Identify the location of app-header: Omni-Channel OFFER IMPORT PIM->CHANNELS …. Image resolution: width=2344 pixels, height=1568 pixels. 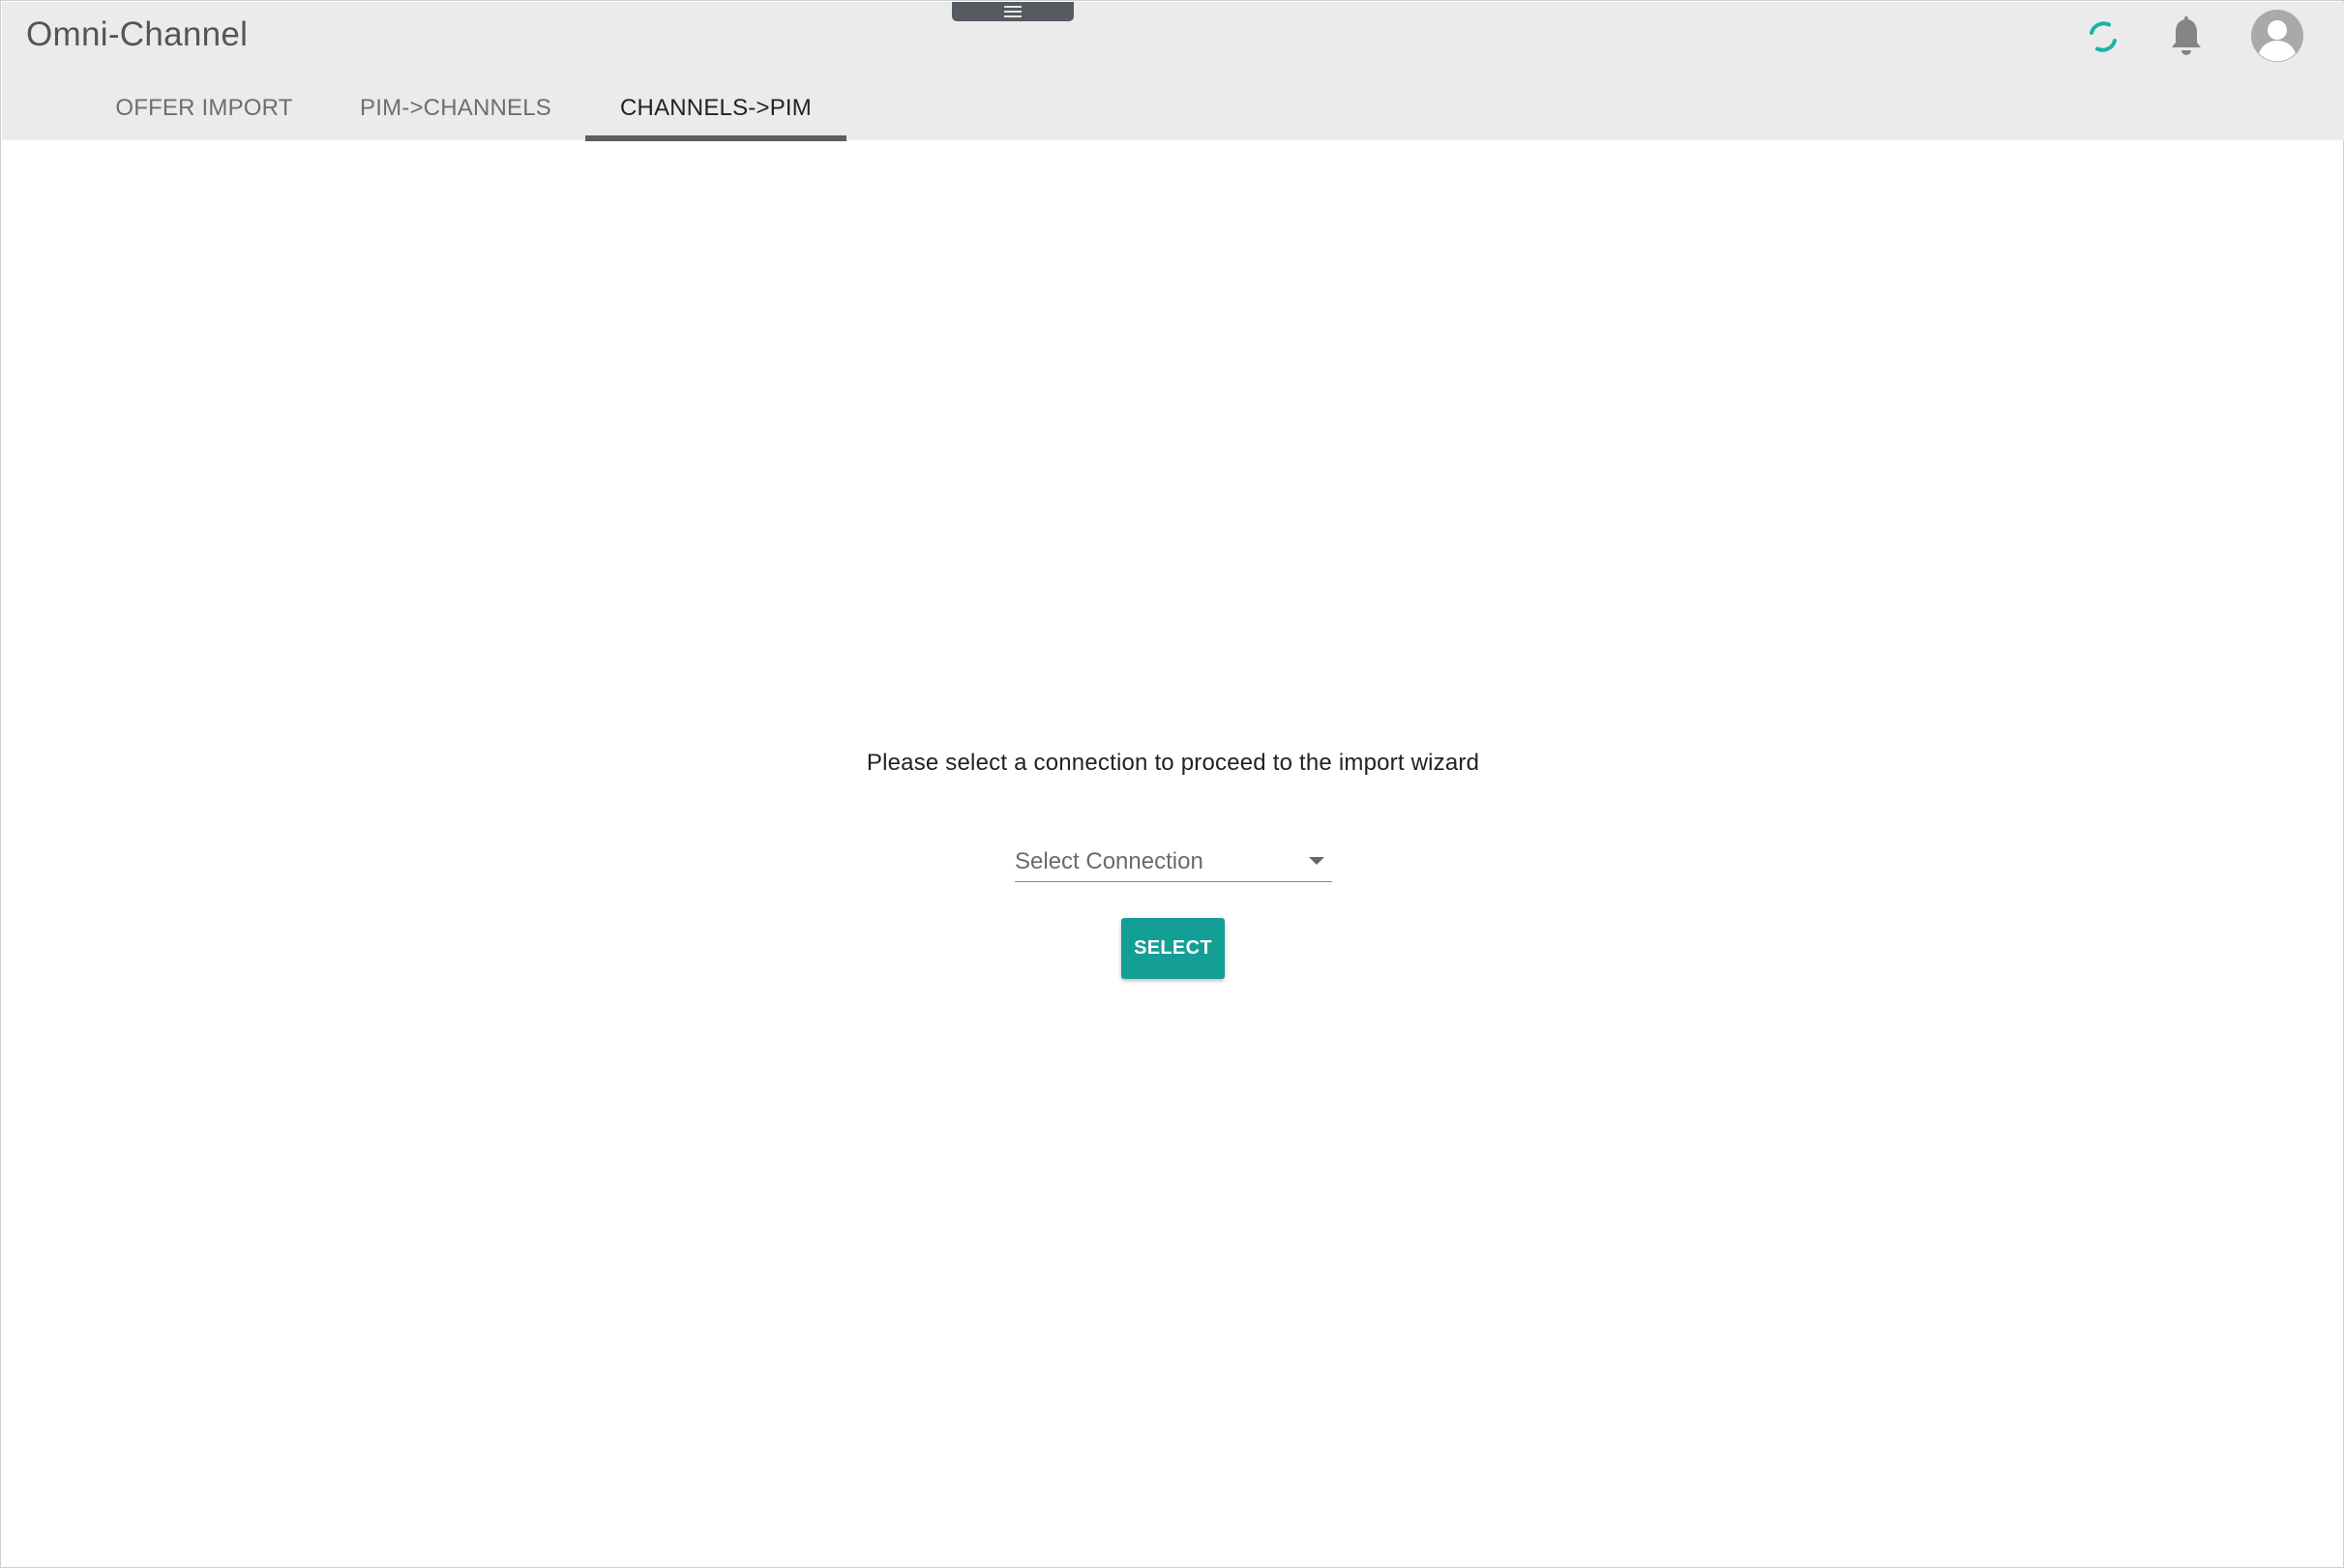
(1173, 71).